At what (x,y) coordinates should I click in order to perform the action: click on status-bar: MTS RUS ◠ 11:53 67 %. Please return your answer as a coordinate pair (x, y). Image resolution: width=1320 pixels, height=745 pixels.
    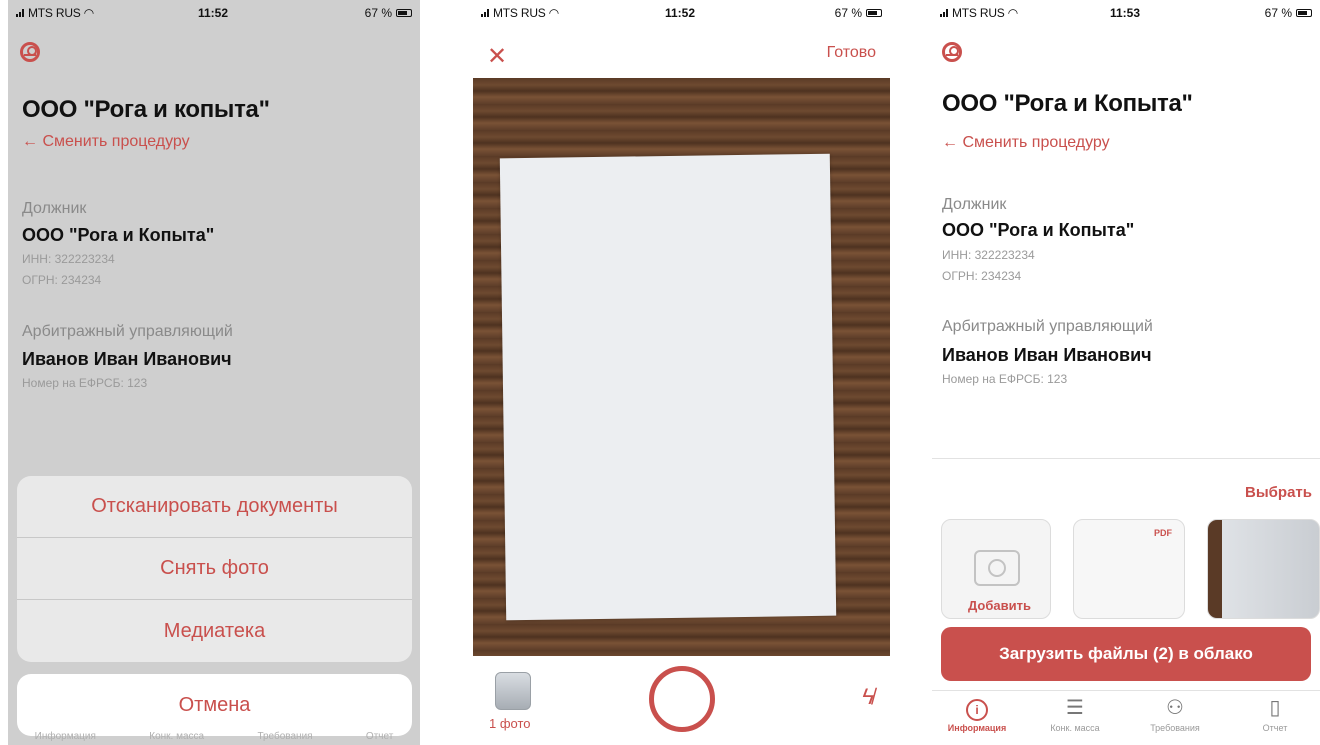
    Looking at the image, I should click on (1126, 15).